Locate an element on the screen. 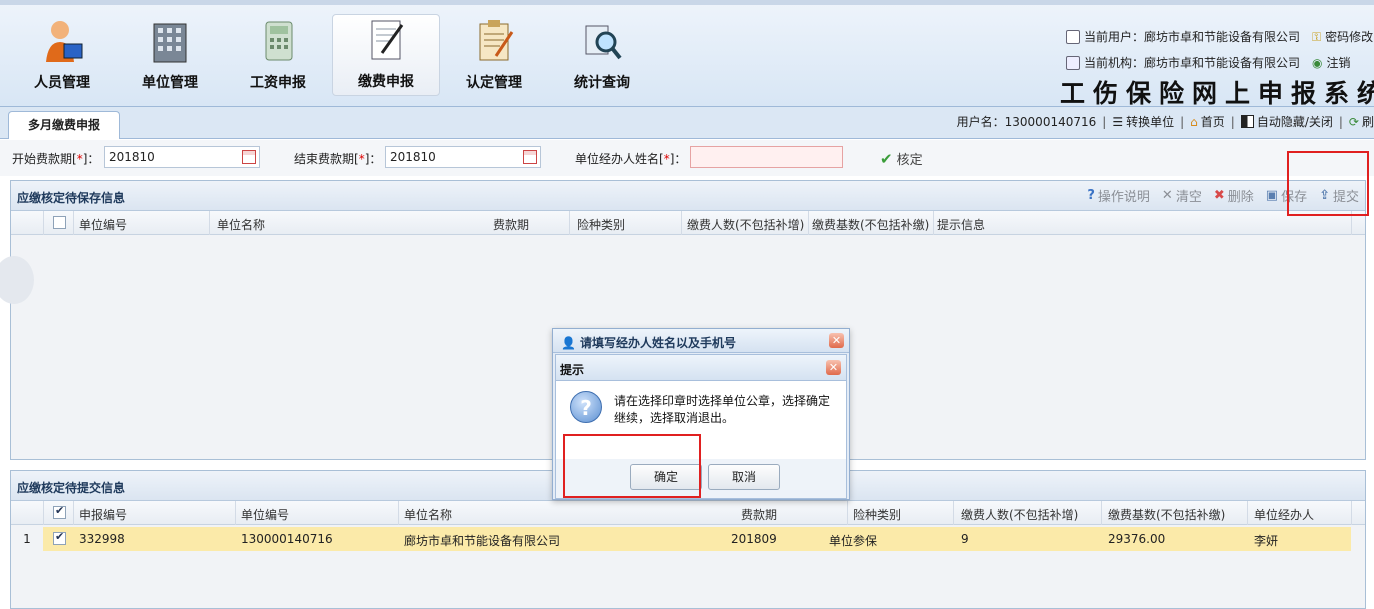 The width and height of the screenshot is (1374, 609). ok-highlight-box is located at coordinates (632, 466).